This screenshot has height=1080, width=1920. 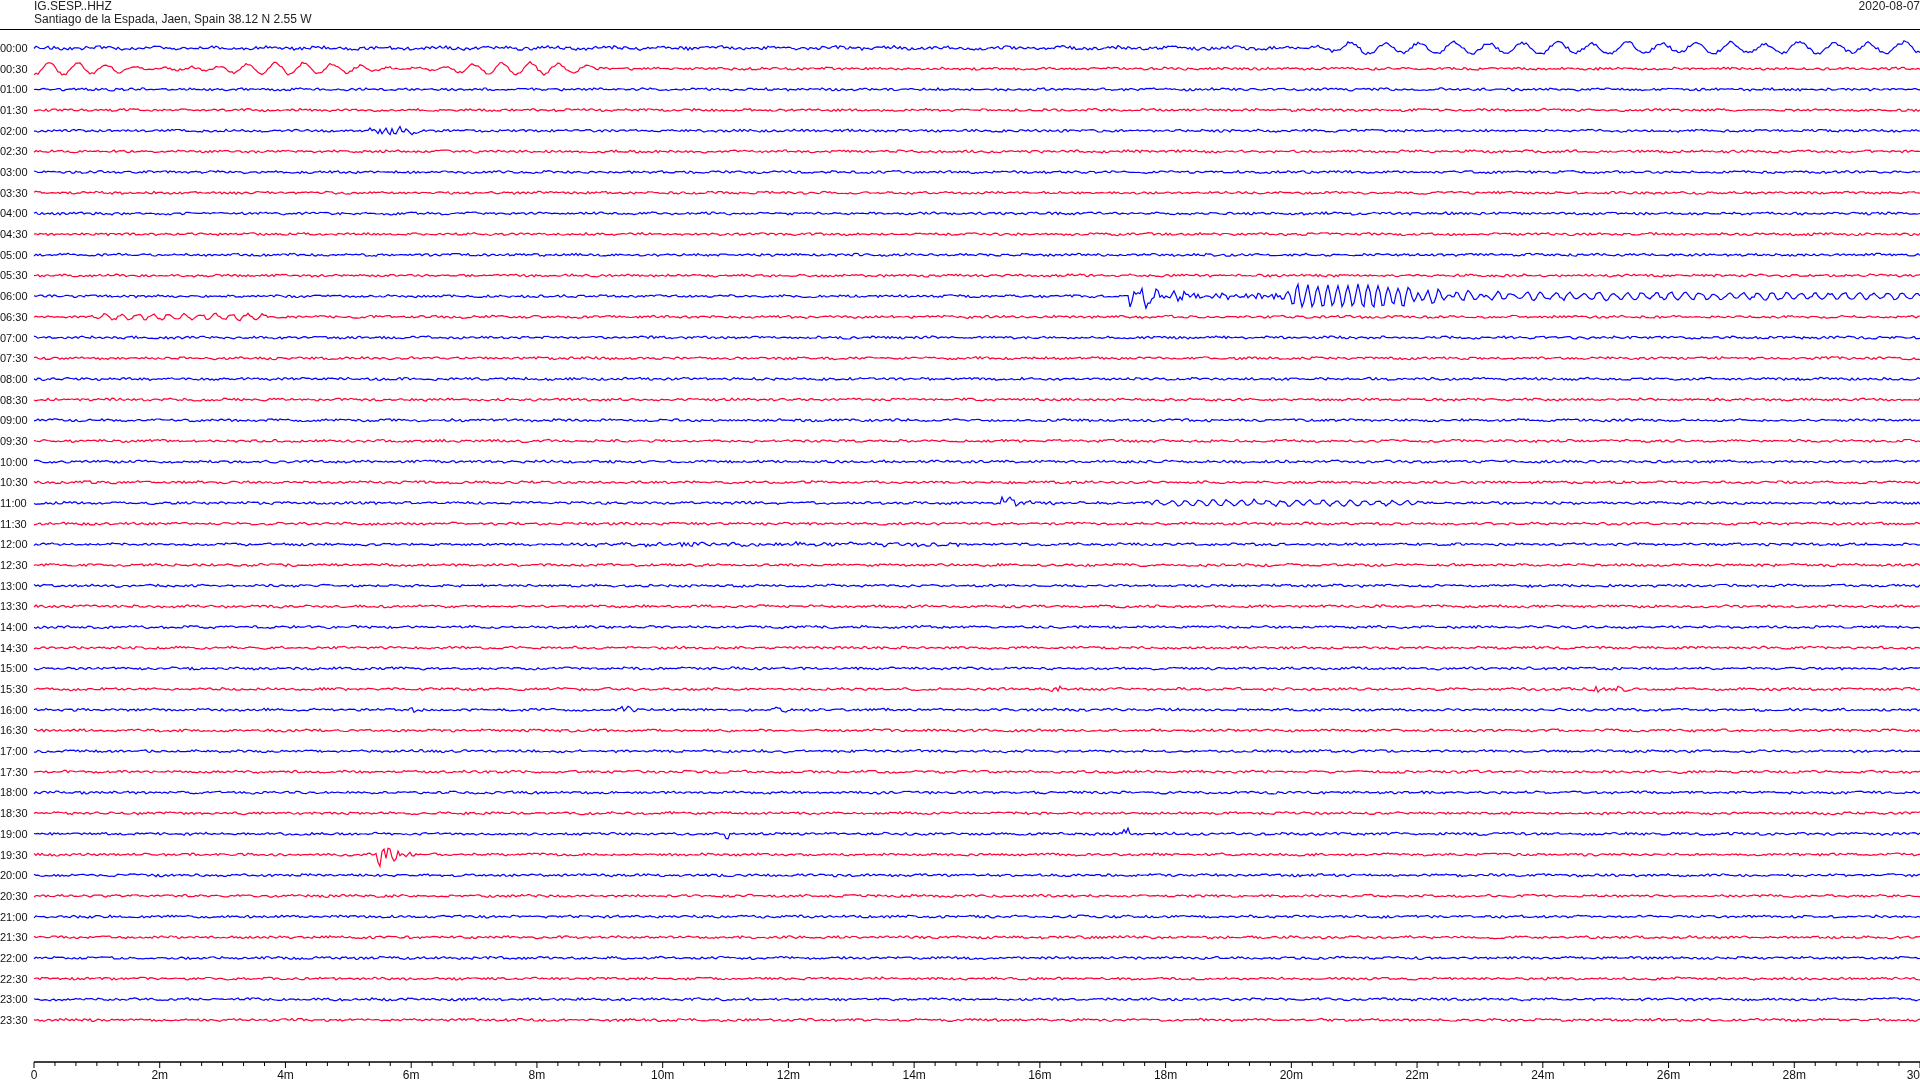 I want to click on time-label: 18:30, so click(x=14, y=813).